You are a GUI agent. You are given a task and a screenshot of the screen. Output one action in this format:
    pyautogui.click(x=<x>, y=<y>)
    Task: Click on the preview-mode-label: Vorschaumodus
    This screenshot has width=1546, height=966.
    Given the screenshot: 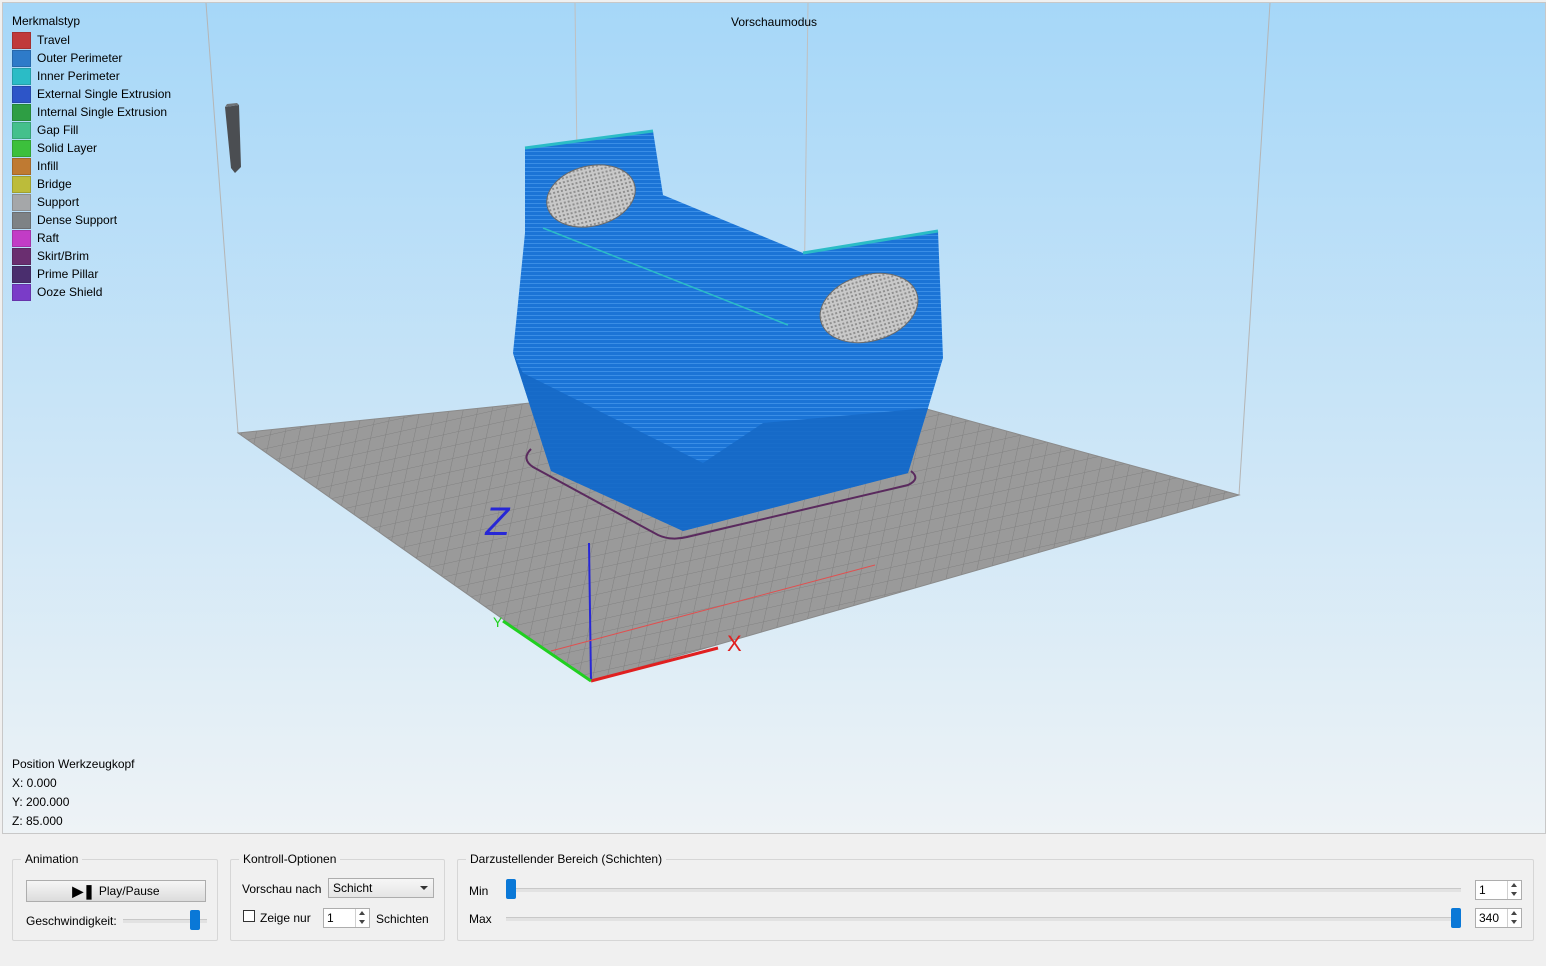 What is the action you would take?
    pyautogui.click(x=774, y=22)
    